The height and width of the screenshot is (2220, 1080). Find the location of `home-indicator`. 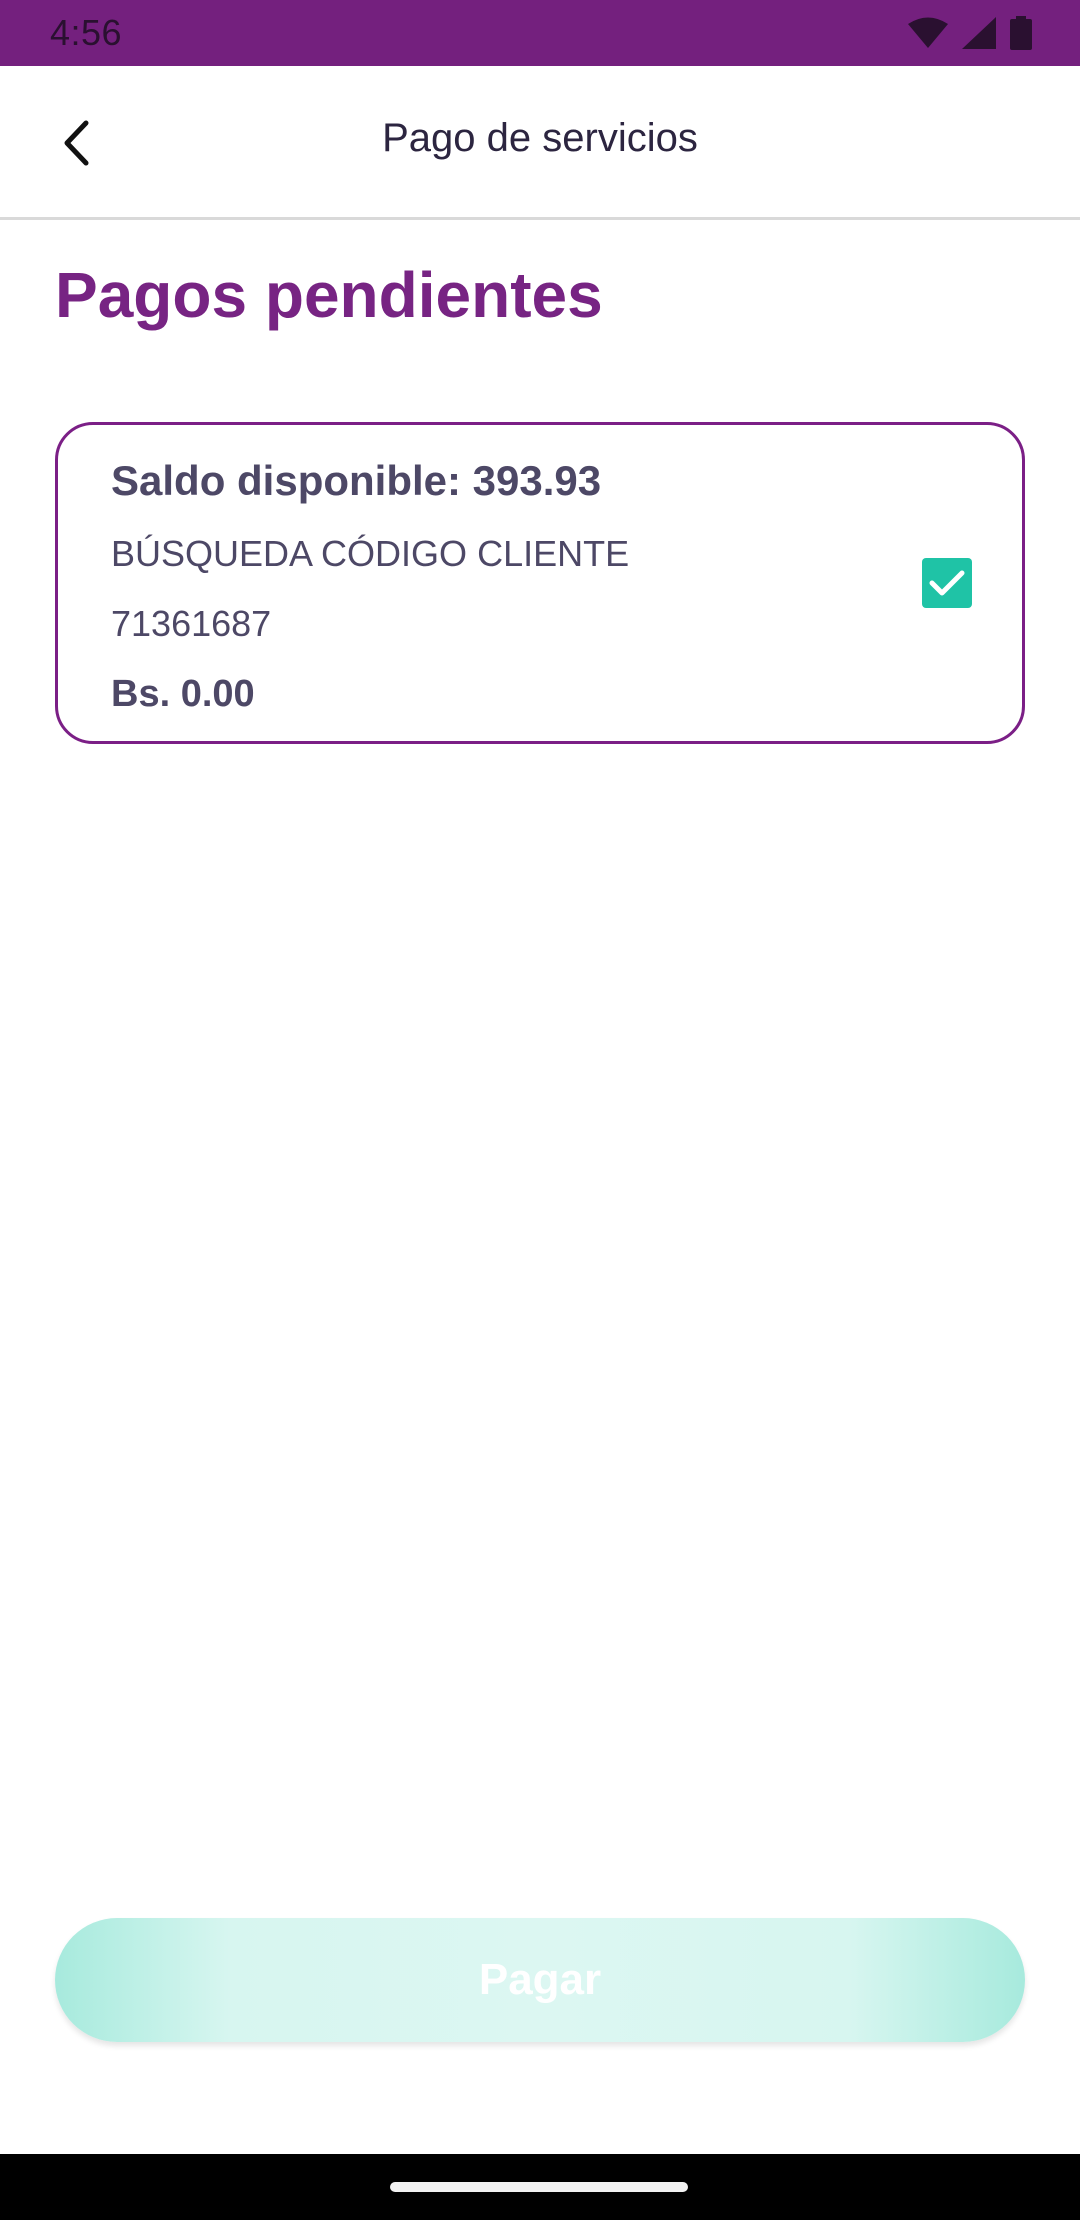

home-indicator is located at coordinates (539, 2187).